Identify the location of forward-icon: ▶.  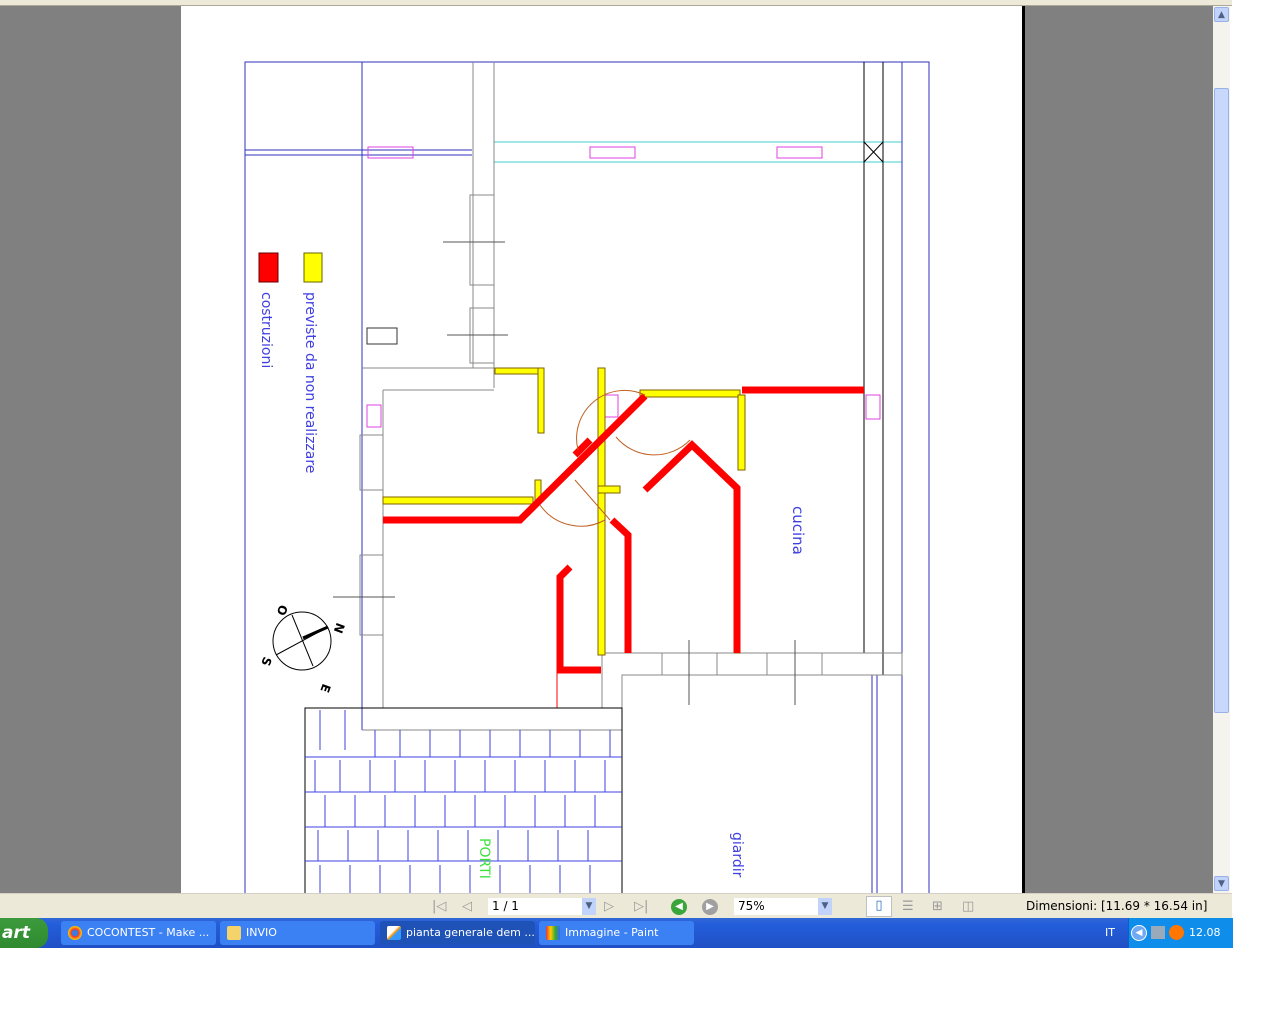
(710, 907).